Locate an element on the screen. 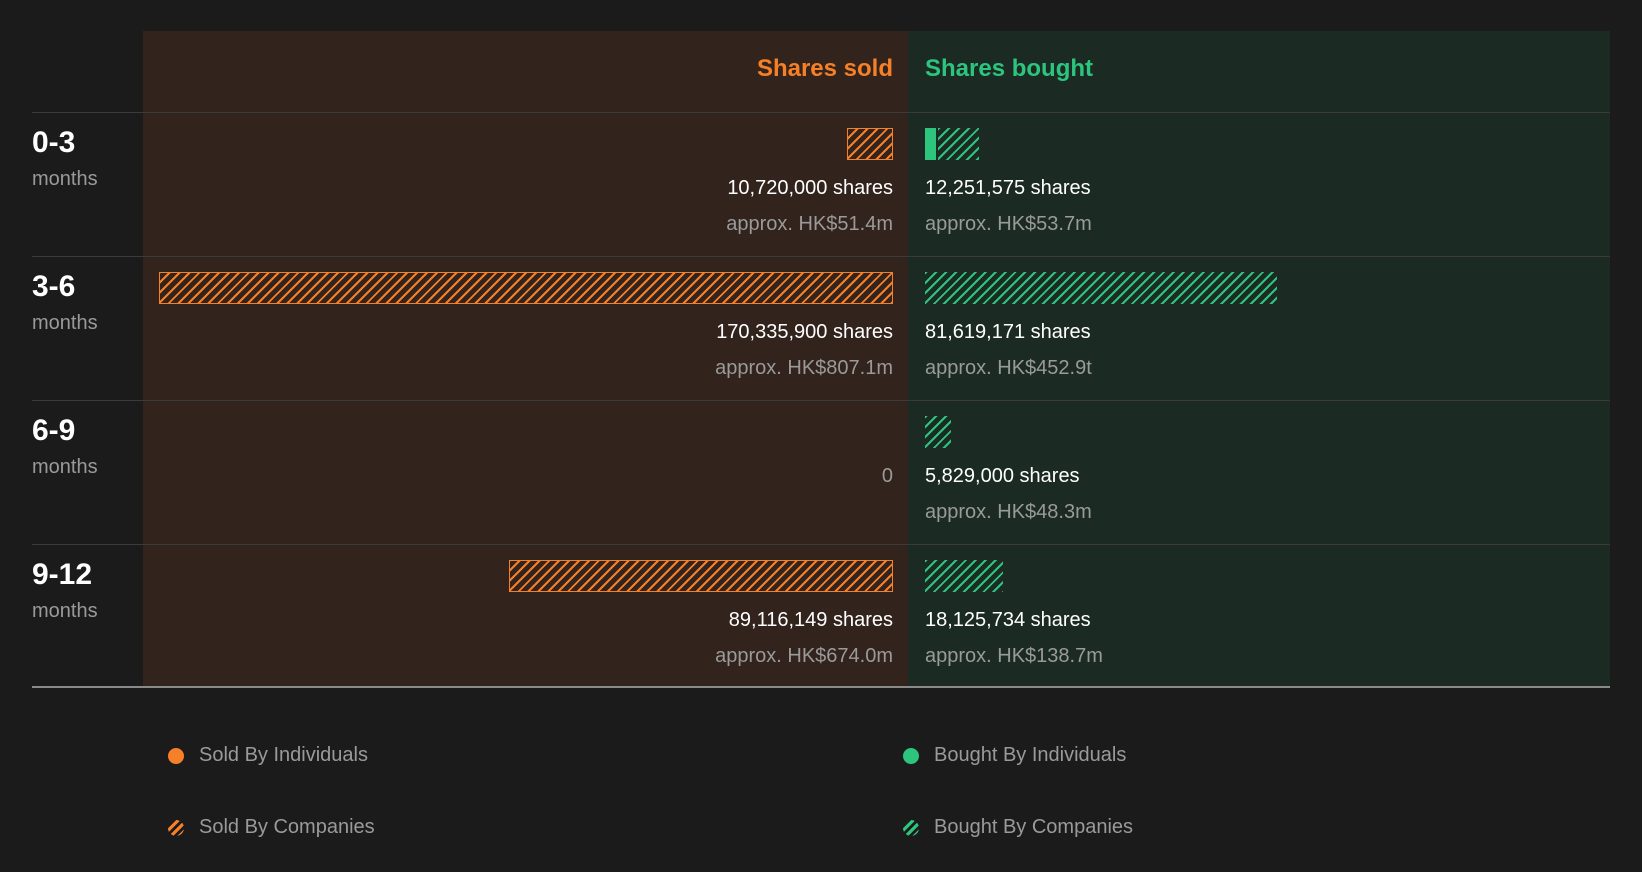 Image resolution: width=1642 pixels, height=872 pixels. period-label: 6-9 months is located at coordinates (65, 446).